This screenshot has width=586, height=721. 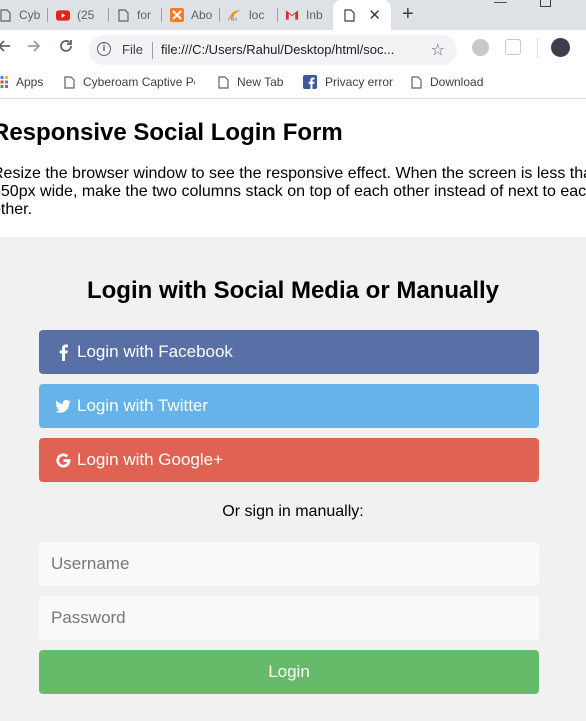 I want to click on login-button: Login, so click(x=289, y=672).